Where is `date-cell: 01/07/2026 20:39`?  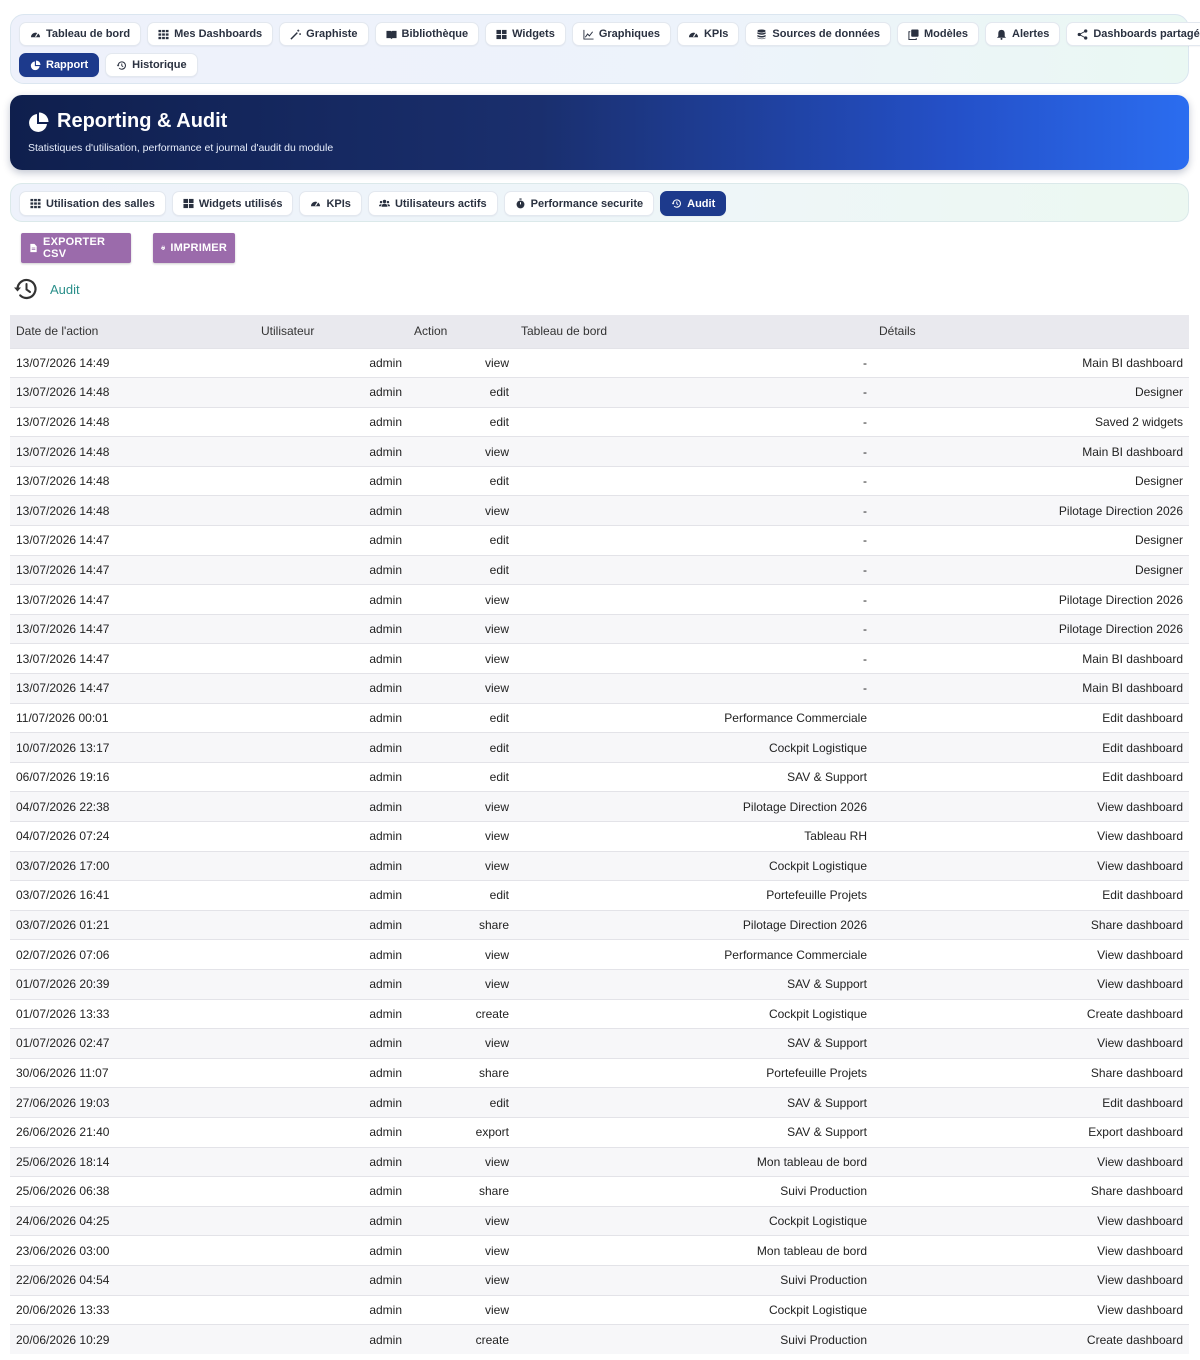 date-cell: 01/07/2026 20:39 is located at coordinates (132, 984).